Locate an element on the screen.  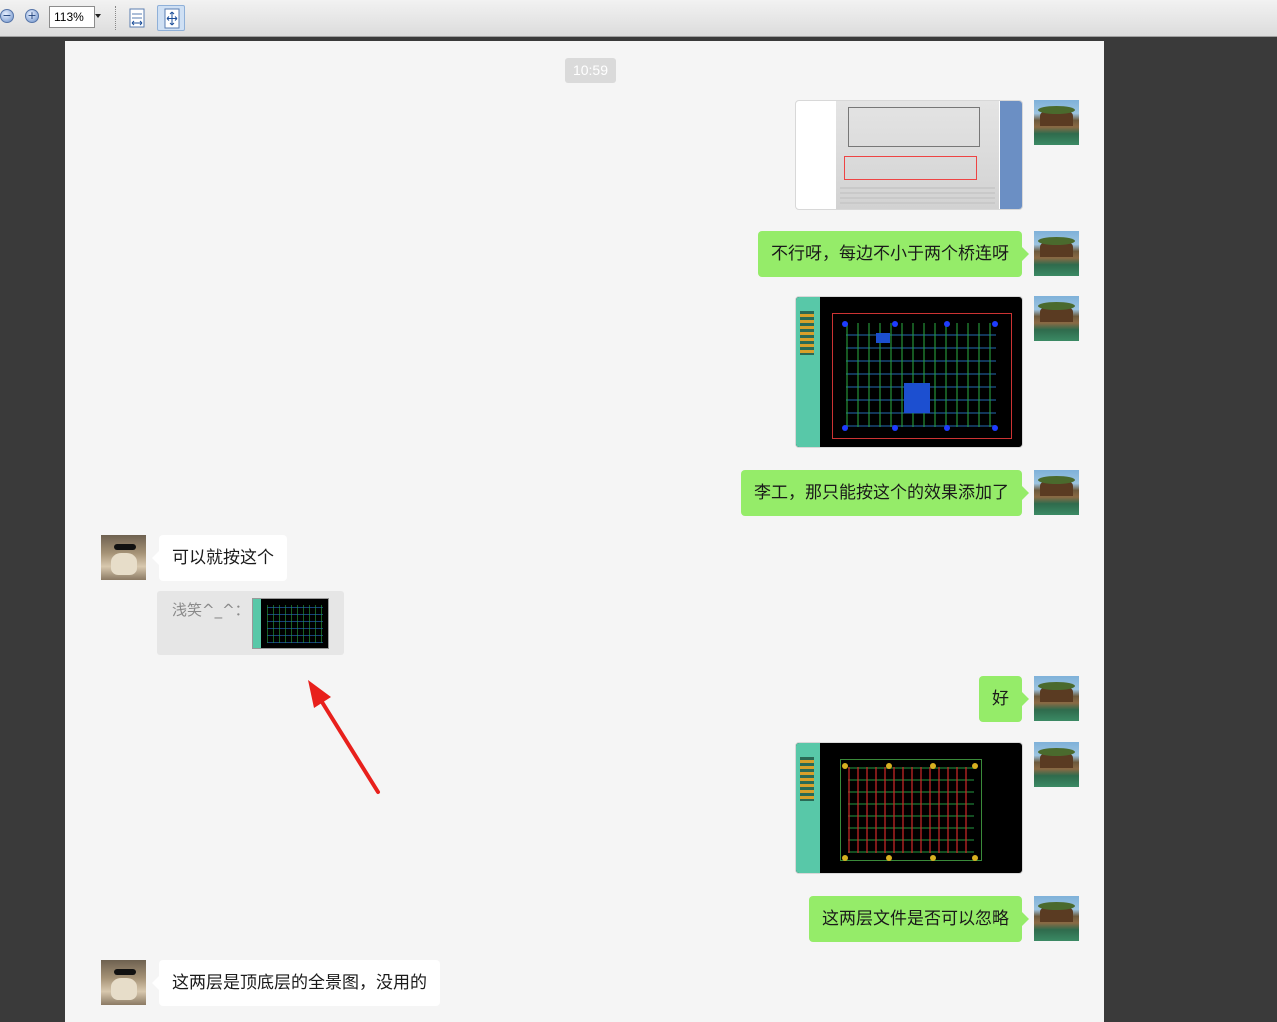
zoom-dropdown-icon is located at coordinates (98, 16).